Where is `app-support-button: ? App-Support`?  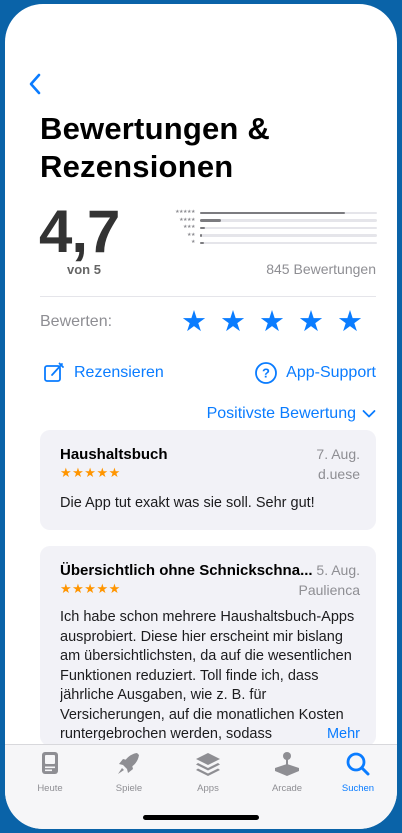
app-support-button: ? App-Support is located at coordinates (315, 373).